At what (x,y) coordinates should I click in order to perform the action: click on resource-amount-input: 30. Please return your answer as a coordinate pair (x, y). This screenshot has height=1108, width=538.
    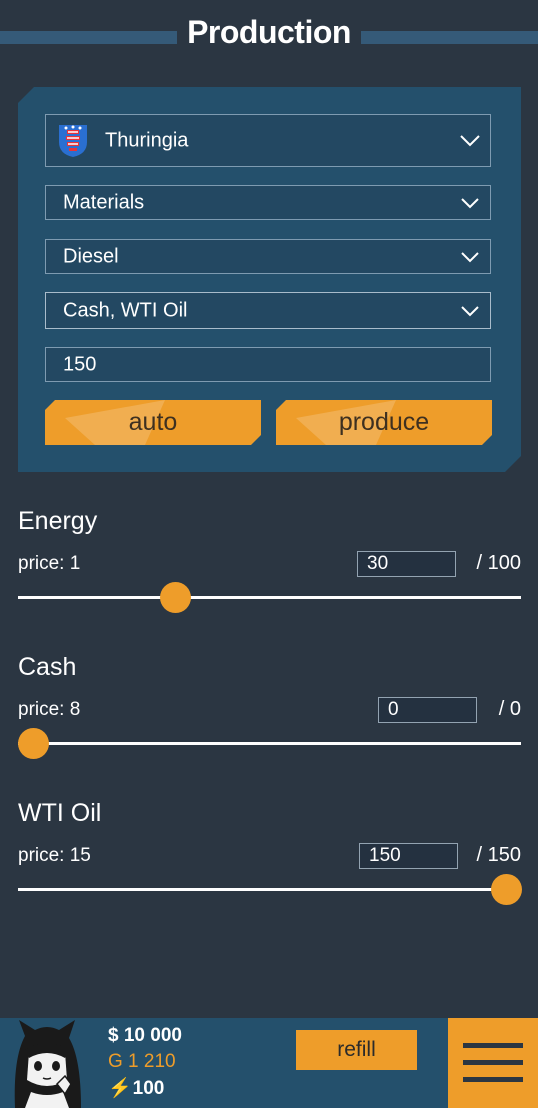
    Looking at the image, I should click on (406, 564).